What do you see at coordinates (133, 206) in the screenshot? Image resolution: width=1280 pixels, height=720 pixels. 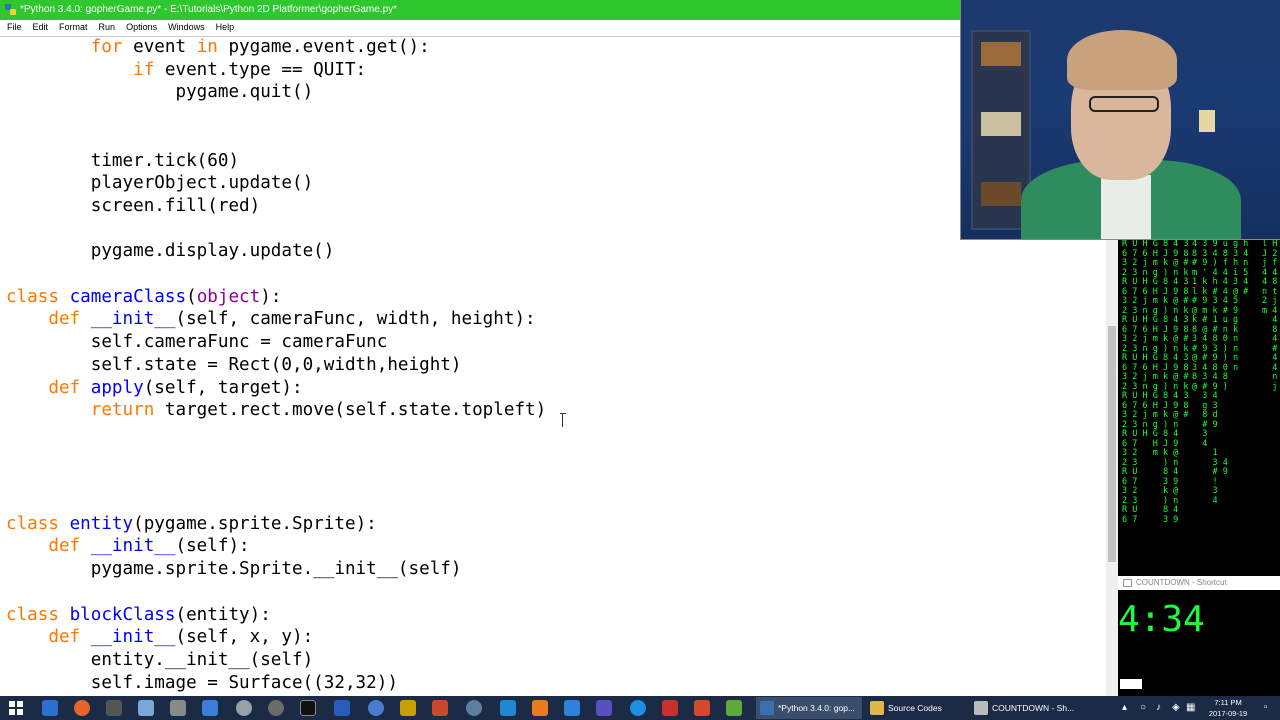 I see `code-line: screen.fill(red)` at bounding box center [133, 206].